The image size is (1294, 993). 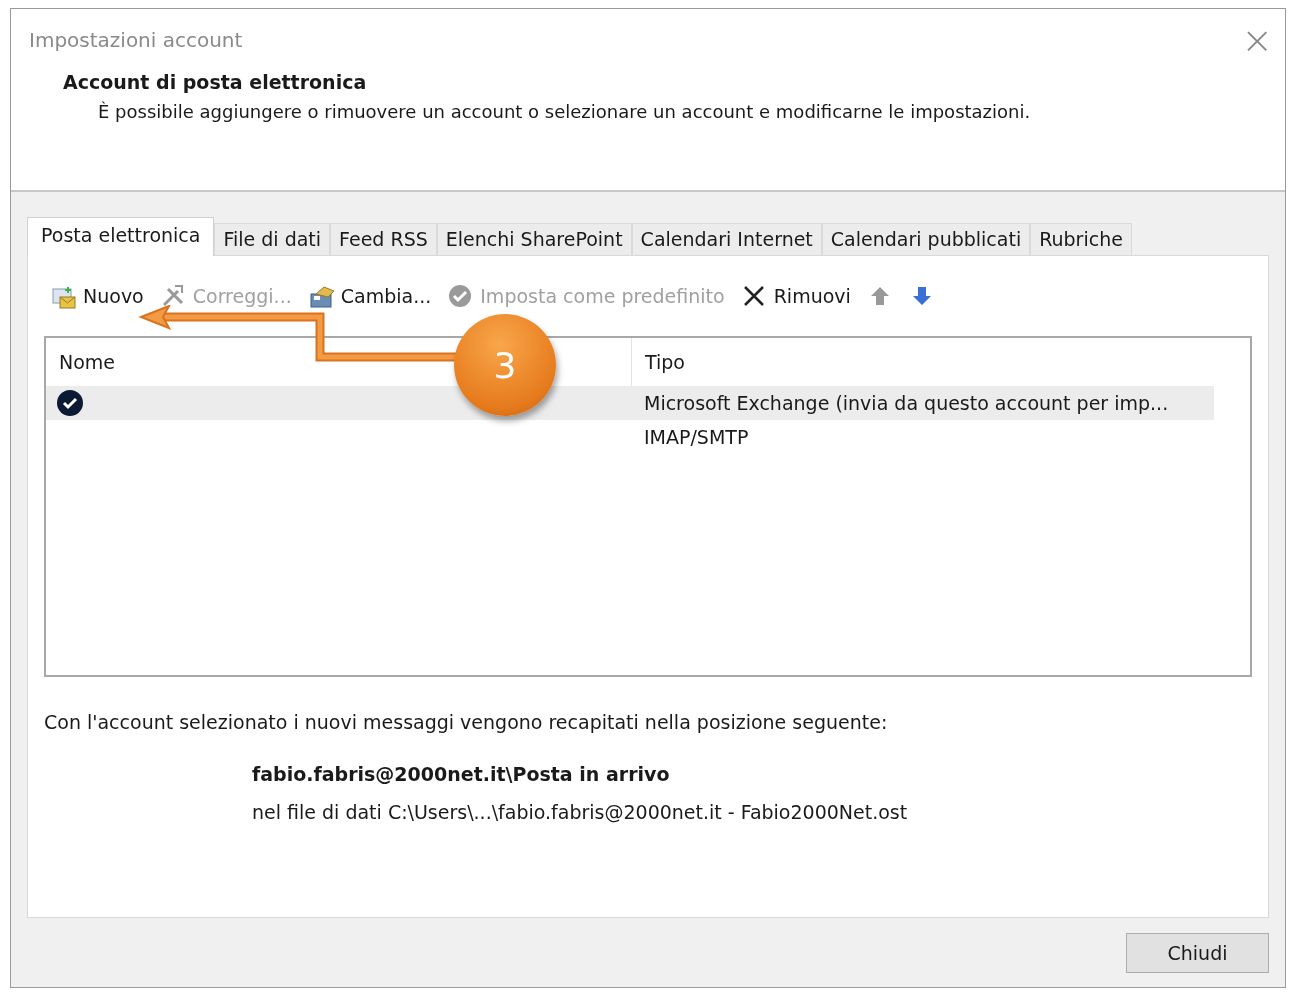 What do you see at coordinates (383, 239) in the screenshot?
I see `tab: Feed RSS` at bounding box center [383, 239].